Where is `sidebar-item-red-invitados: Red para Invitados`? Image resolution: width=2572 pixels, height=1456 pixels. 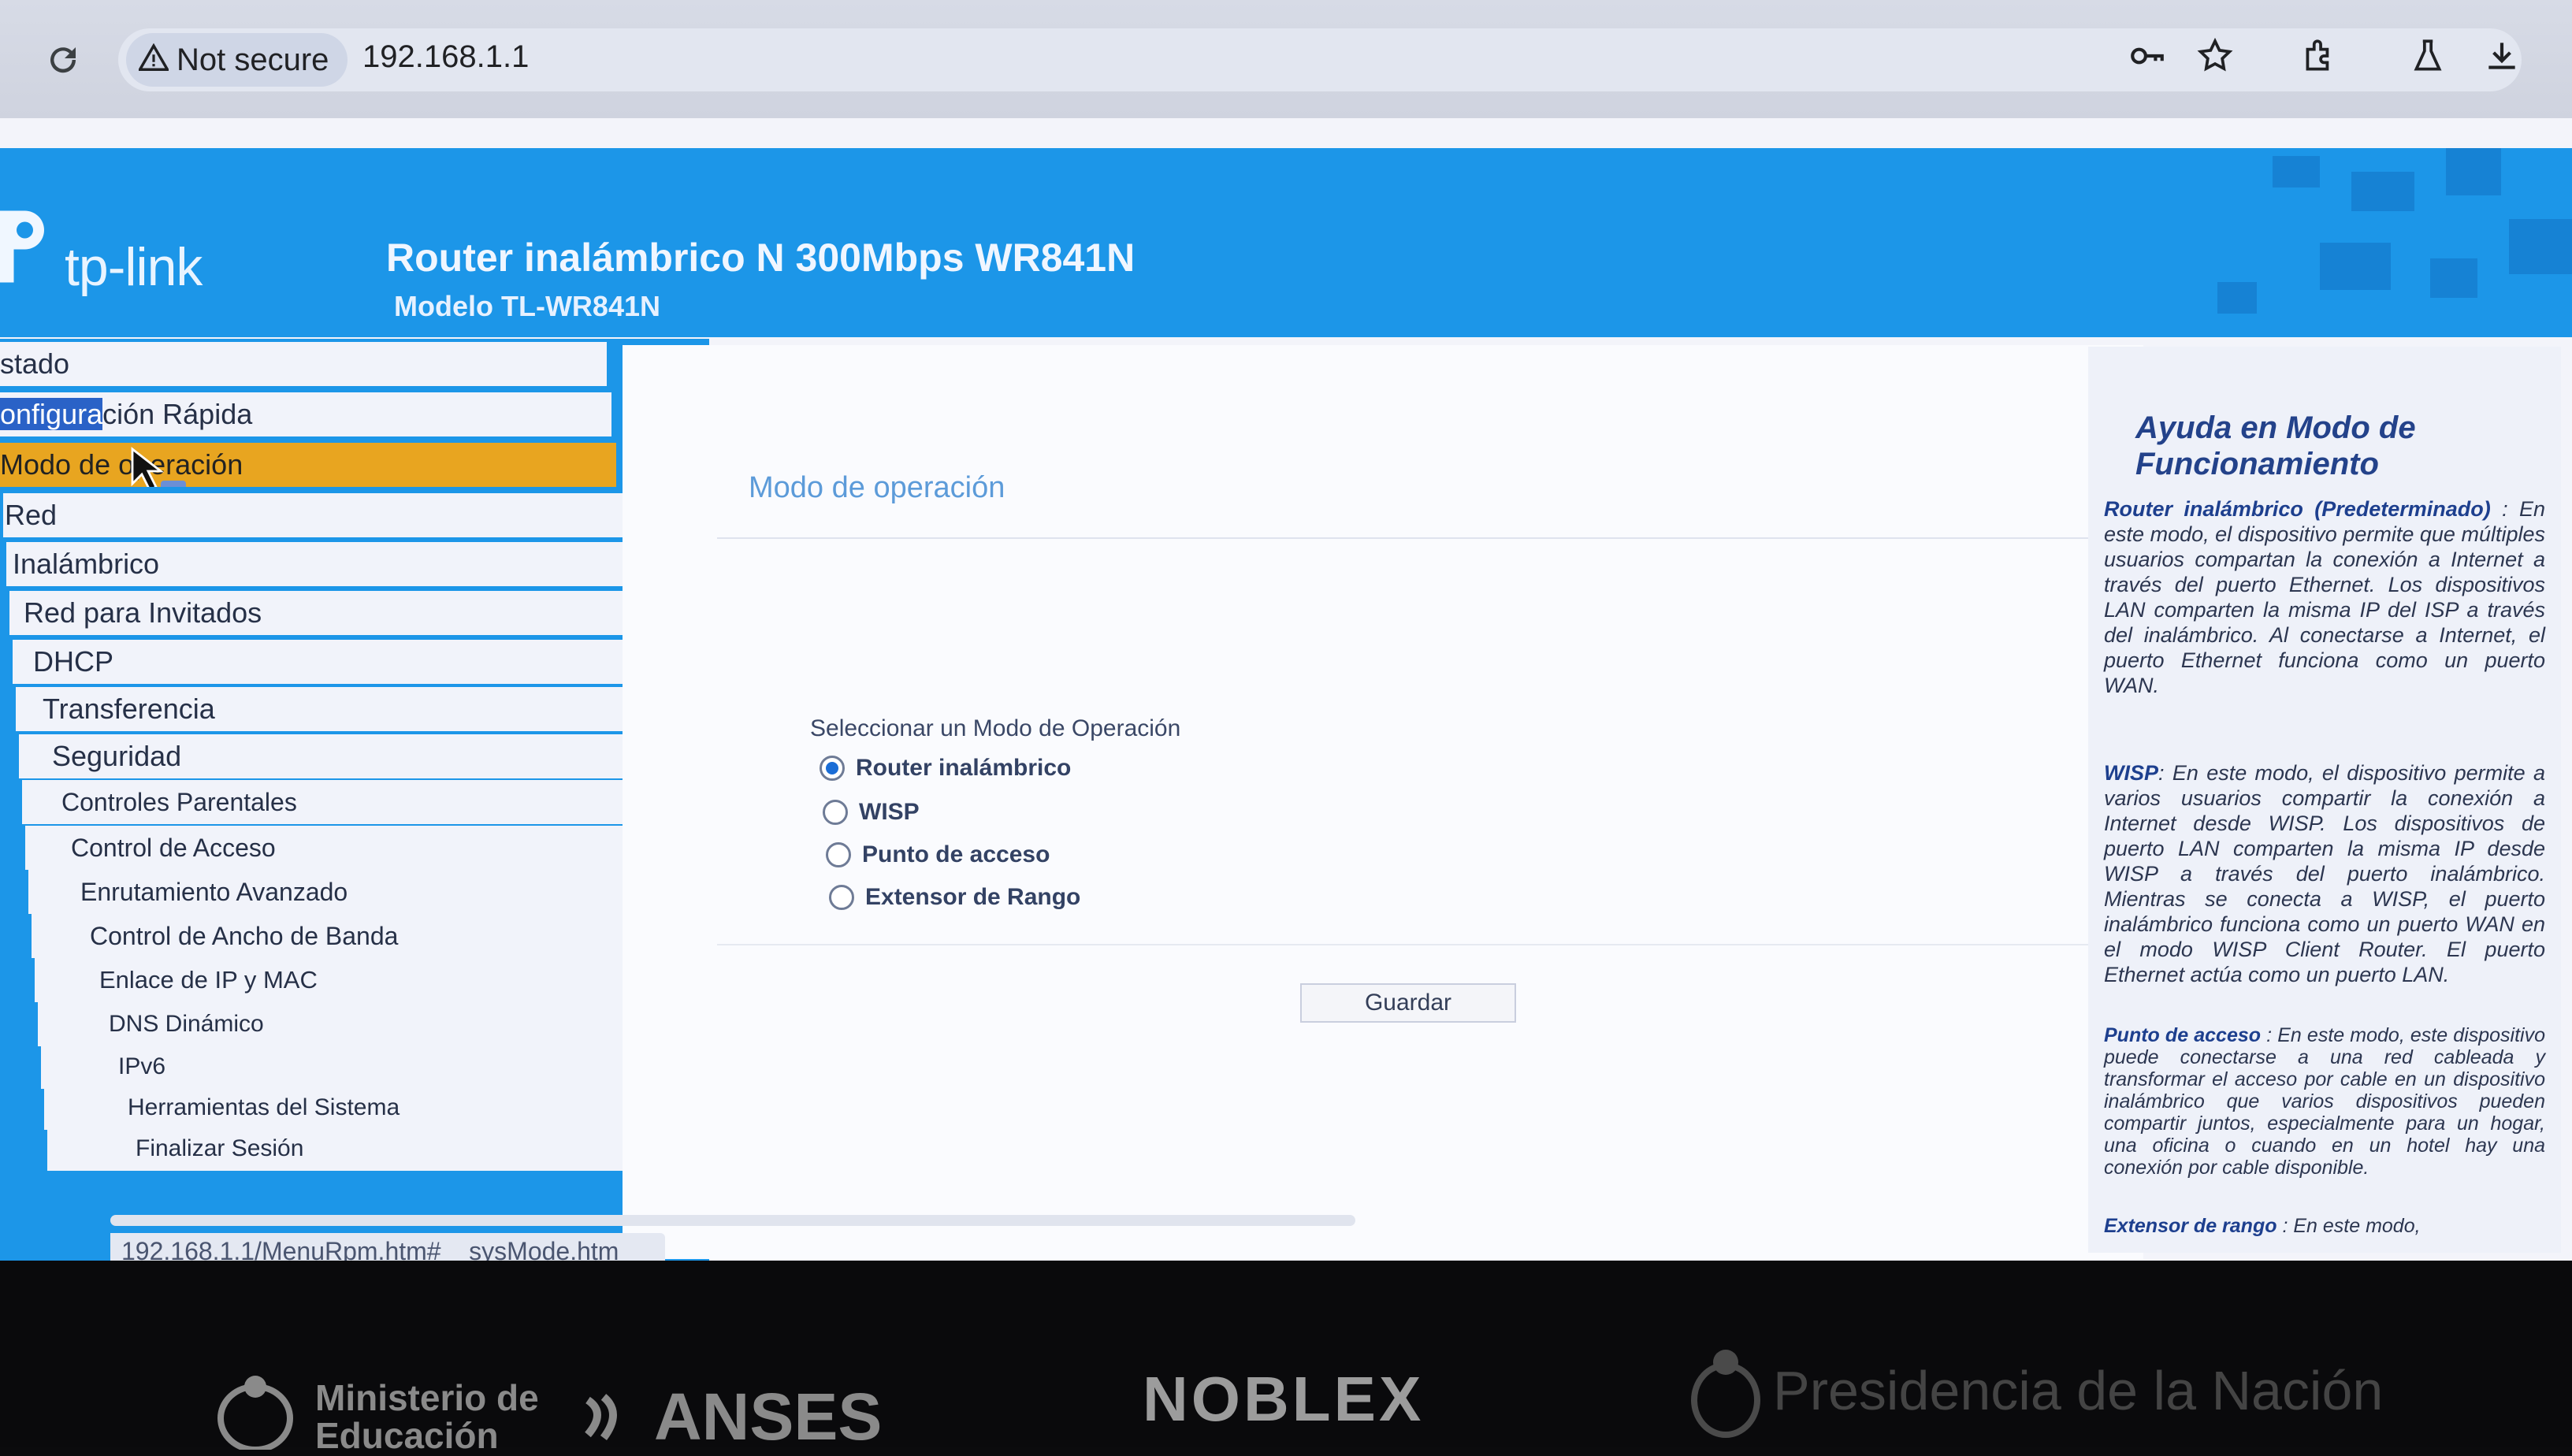 sidebar-item-red-invitados: Red para Invitados is located at coordinates (331, 613).